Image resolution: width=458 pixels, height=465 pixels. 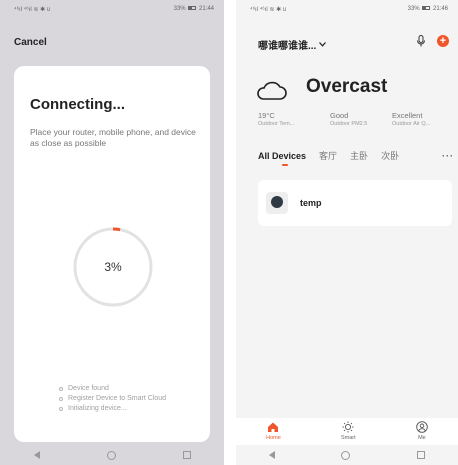 I want to click on room-tabs: All Devices 客厅 主卧 次卧 ···, so click(x=356, y=155).